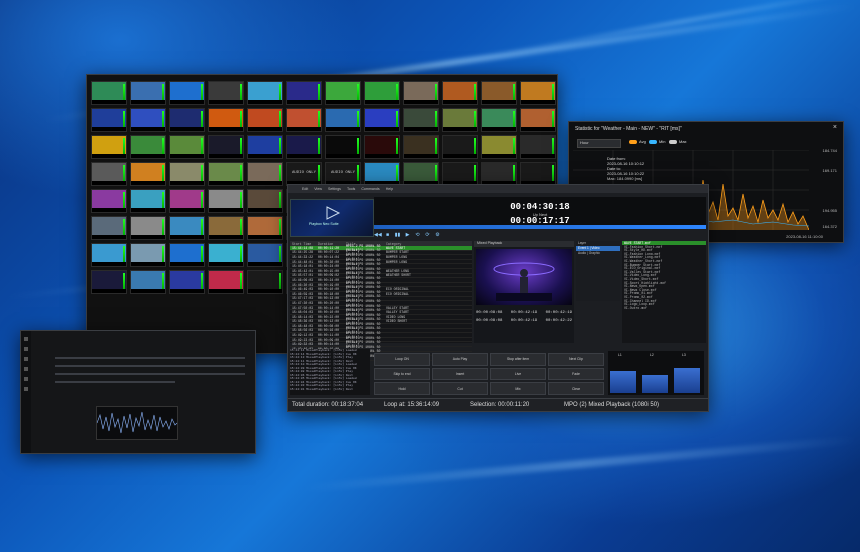 This screenshot has height=552, width=860. What do you see at coordinates (835, 127) in the screenshot?
I see `close-icon: ×` at bounding box center [835, 127].